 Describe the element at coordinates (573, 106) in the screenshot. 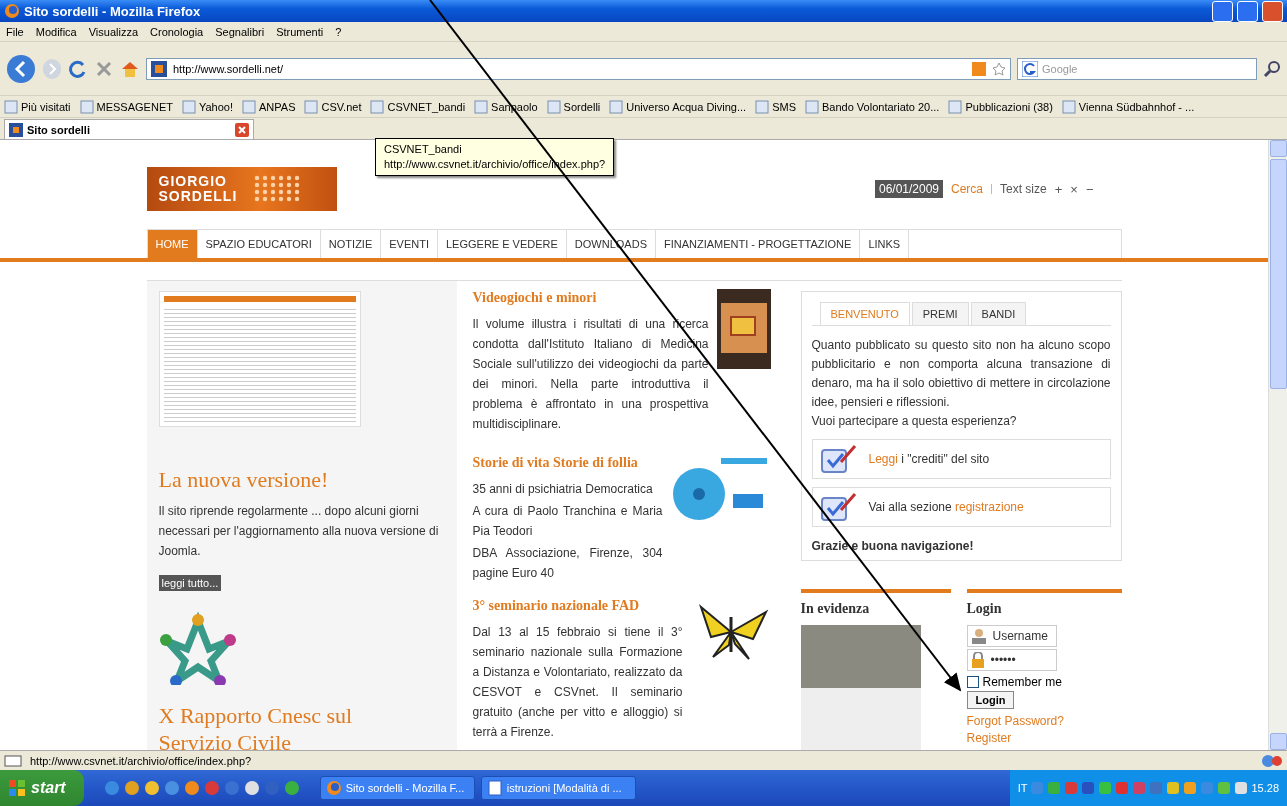

I see `bookmark: Sordelli` at that location.